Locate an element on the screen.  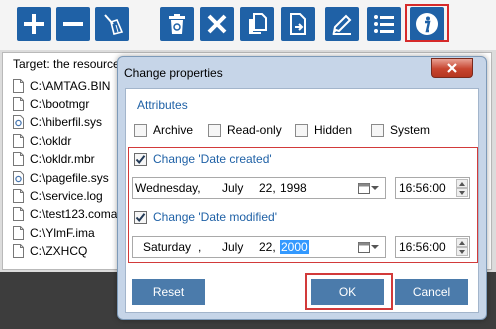
file-list-item: C:\bootmgr is located at coordinates (51, 103).